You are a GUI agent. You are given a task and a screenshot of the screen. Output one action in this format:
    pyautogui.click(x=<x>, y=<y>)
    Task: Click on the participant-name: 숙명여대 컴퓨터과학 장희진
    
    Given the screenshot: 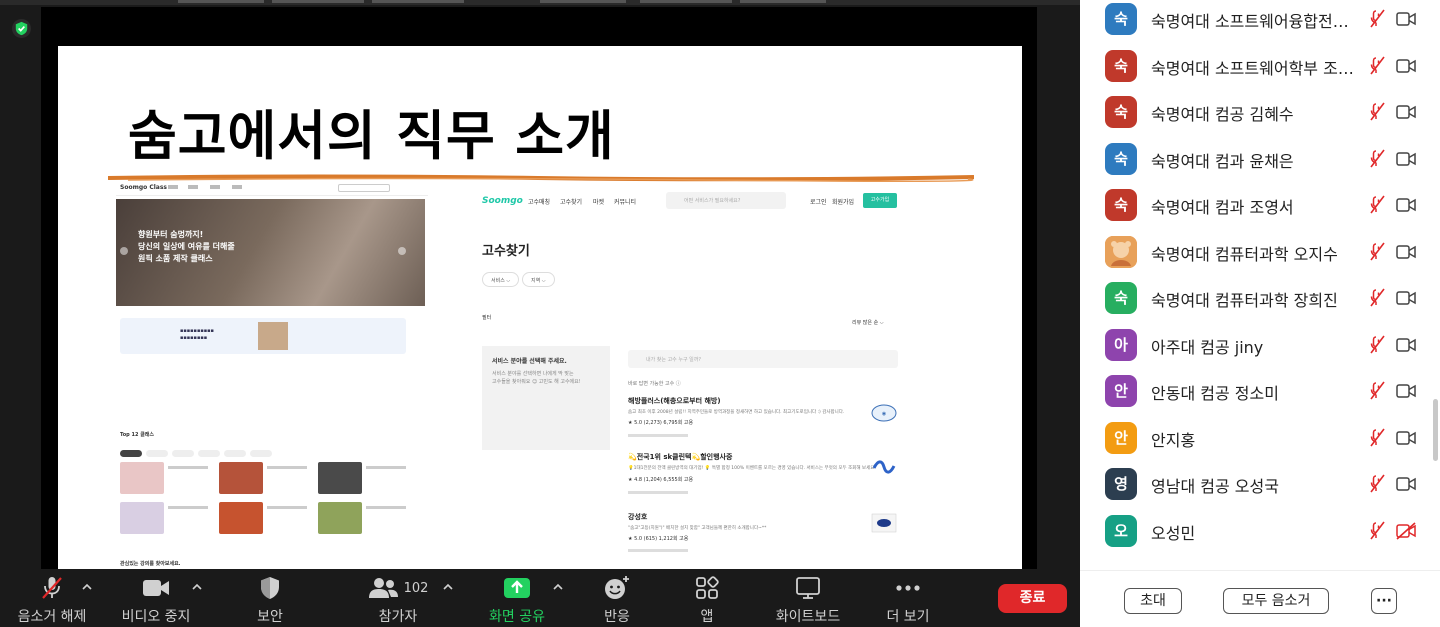 What is the action you would take?
    pyautogui.click(x=1244, y=300)
    